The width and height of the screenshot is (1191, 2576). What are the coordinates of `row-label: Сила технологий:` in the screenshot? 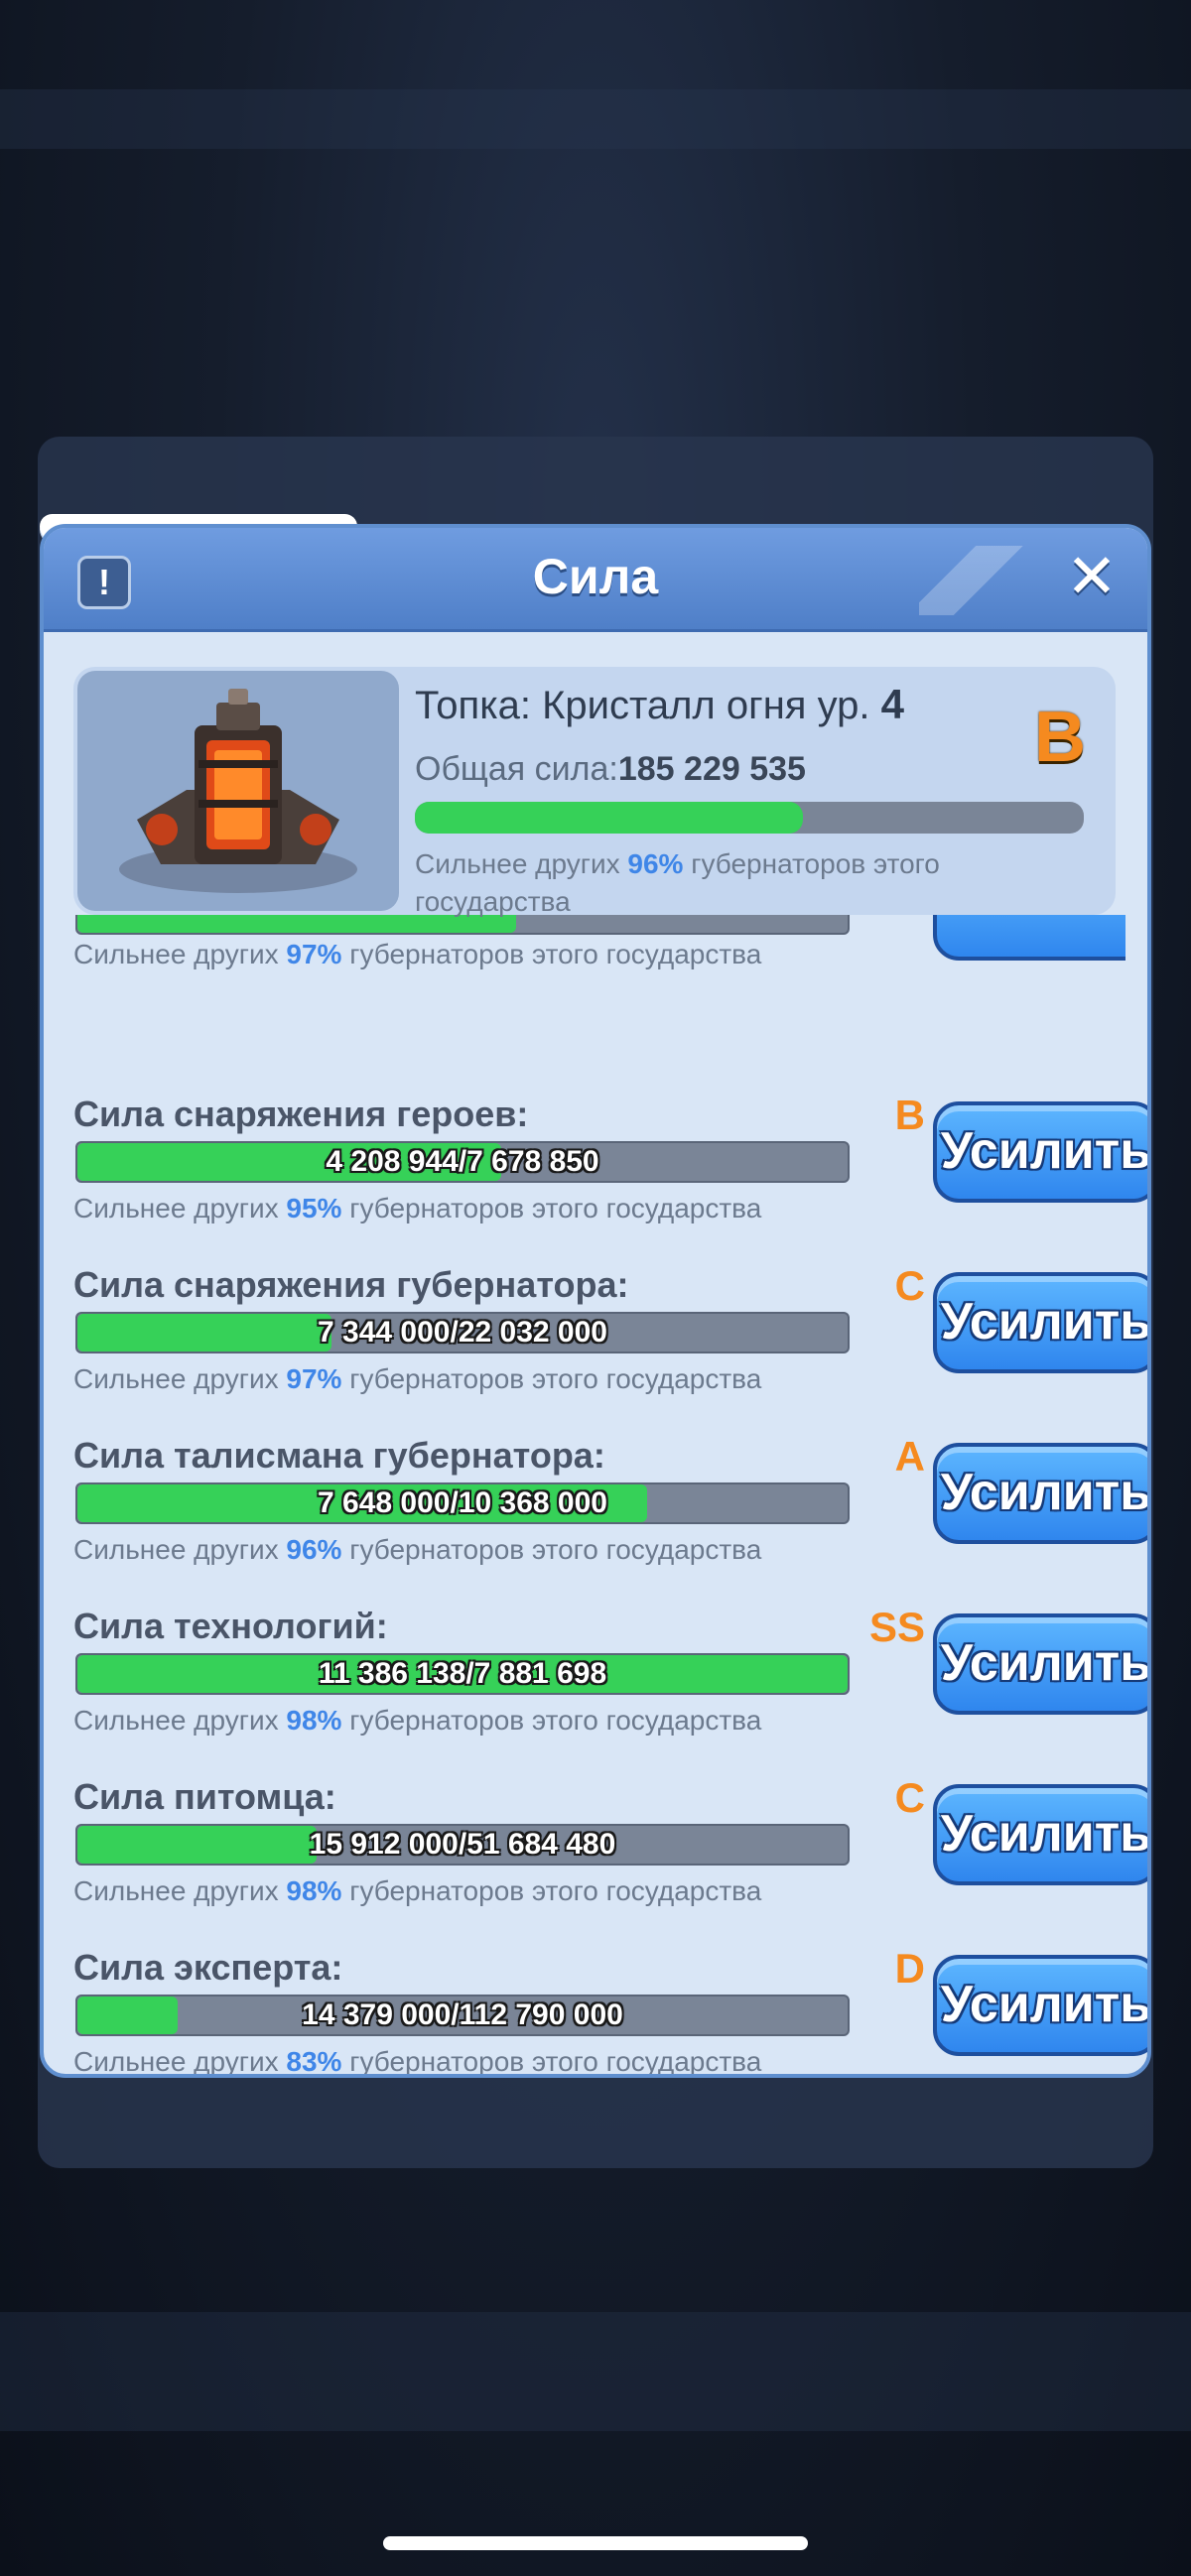 It's located at (231, 1626).